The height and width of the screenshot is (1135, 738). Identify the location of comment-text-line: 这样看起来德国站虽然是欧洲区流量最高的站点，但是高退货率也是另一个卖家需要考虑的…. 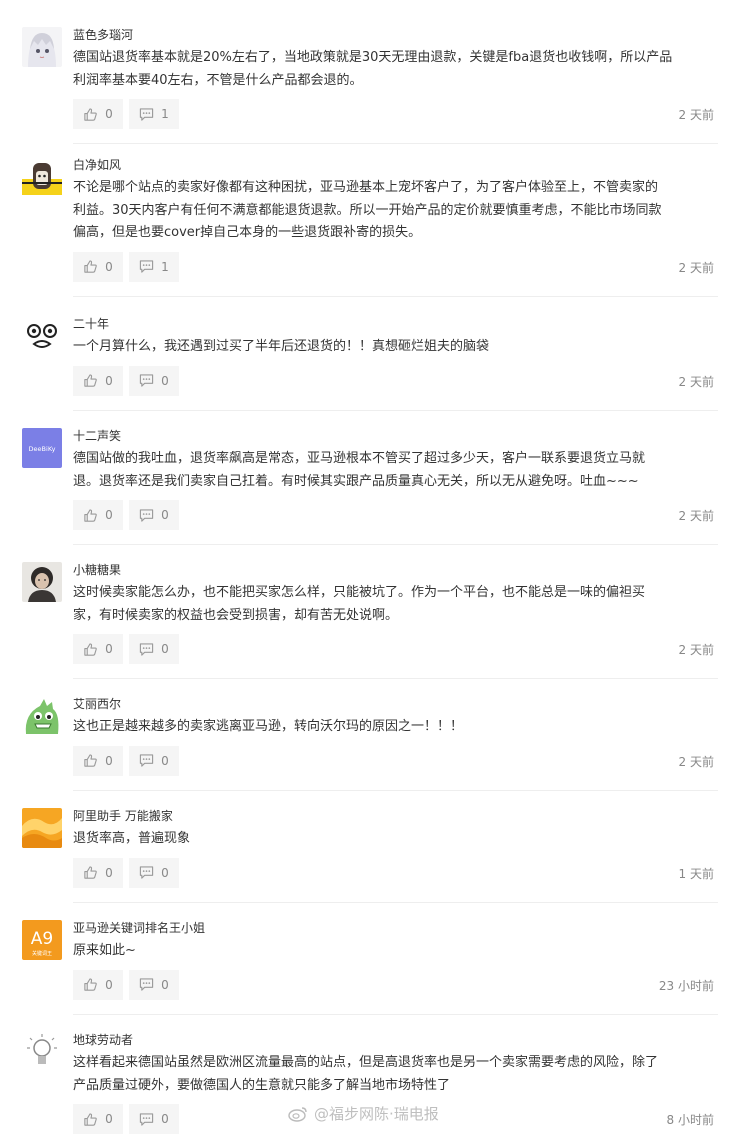
(366, 1062).